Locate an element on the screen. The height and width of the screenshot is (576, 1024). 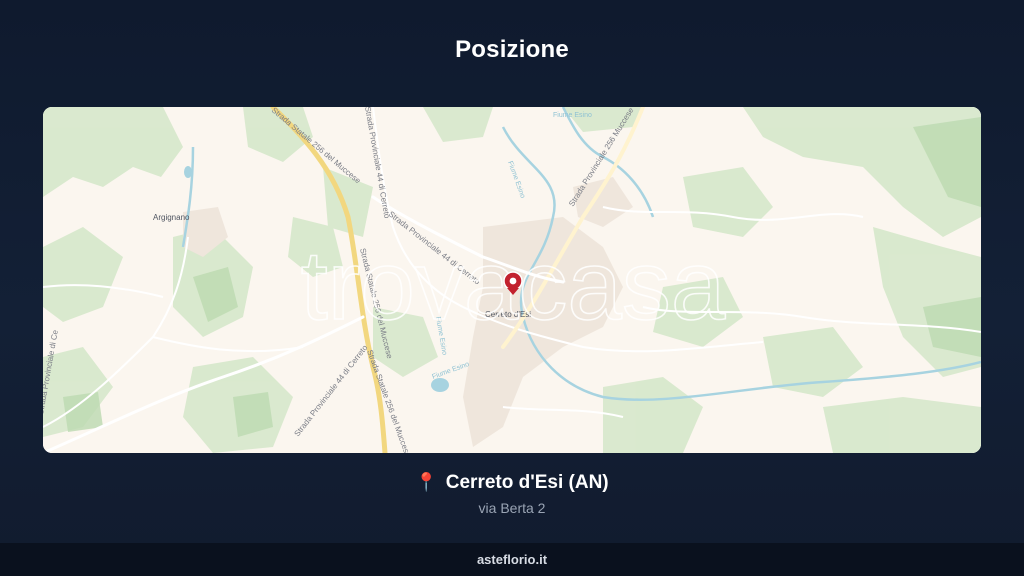
pin-icon: 📍 is located at coordinates (426, 482).